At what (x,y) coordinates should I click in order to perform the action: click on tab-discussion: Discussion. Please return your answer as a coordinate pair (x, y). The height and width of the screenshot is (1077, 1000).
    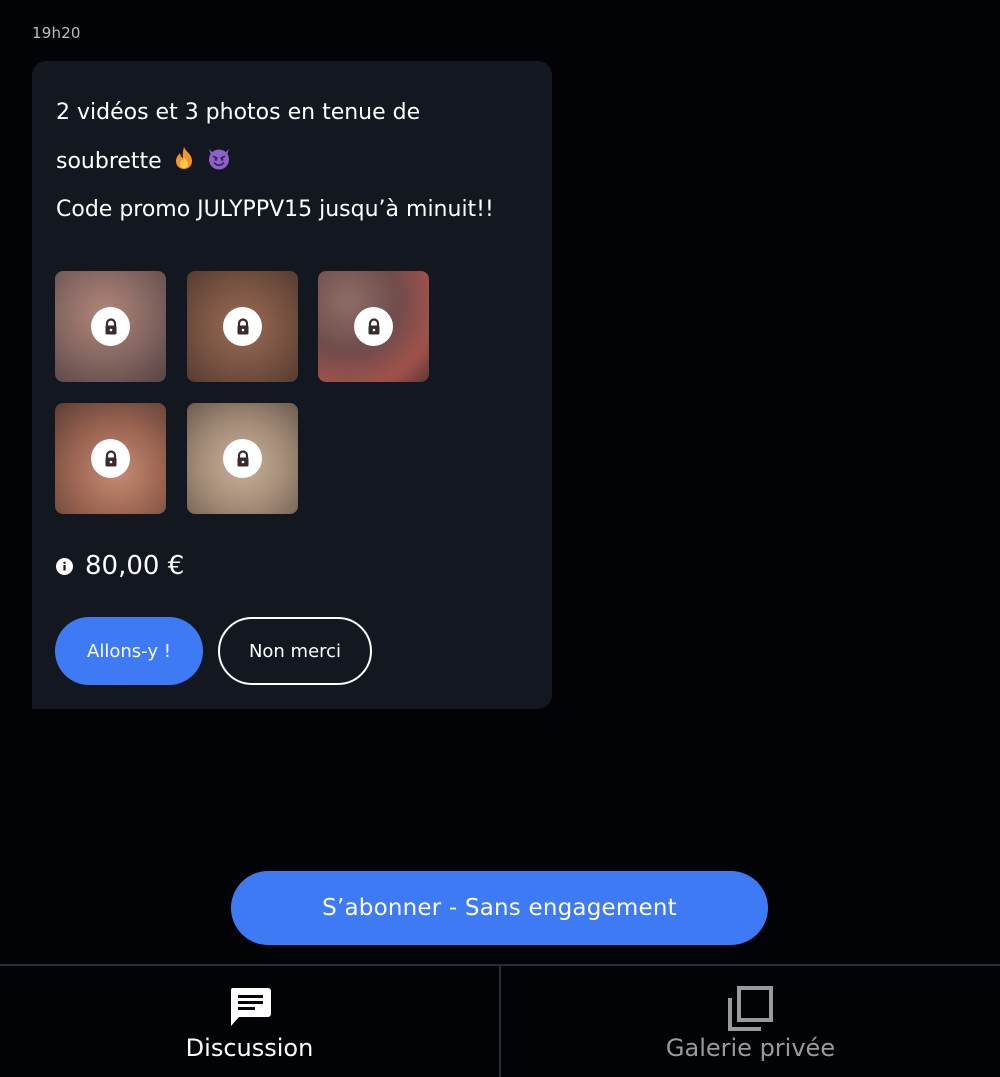
    Looking at the image, I should click on (249, 1021).